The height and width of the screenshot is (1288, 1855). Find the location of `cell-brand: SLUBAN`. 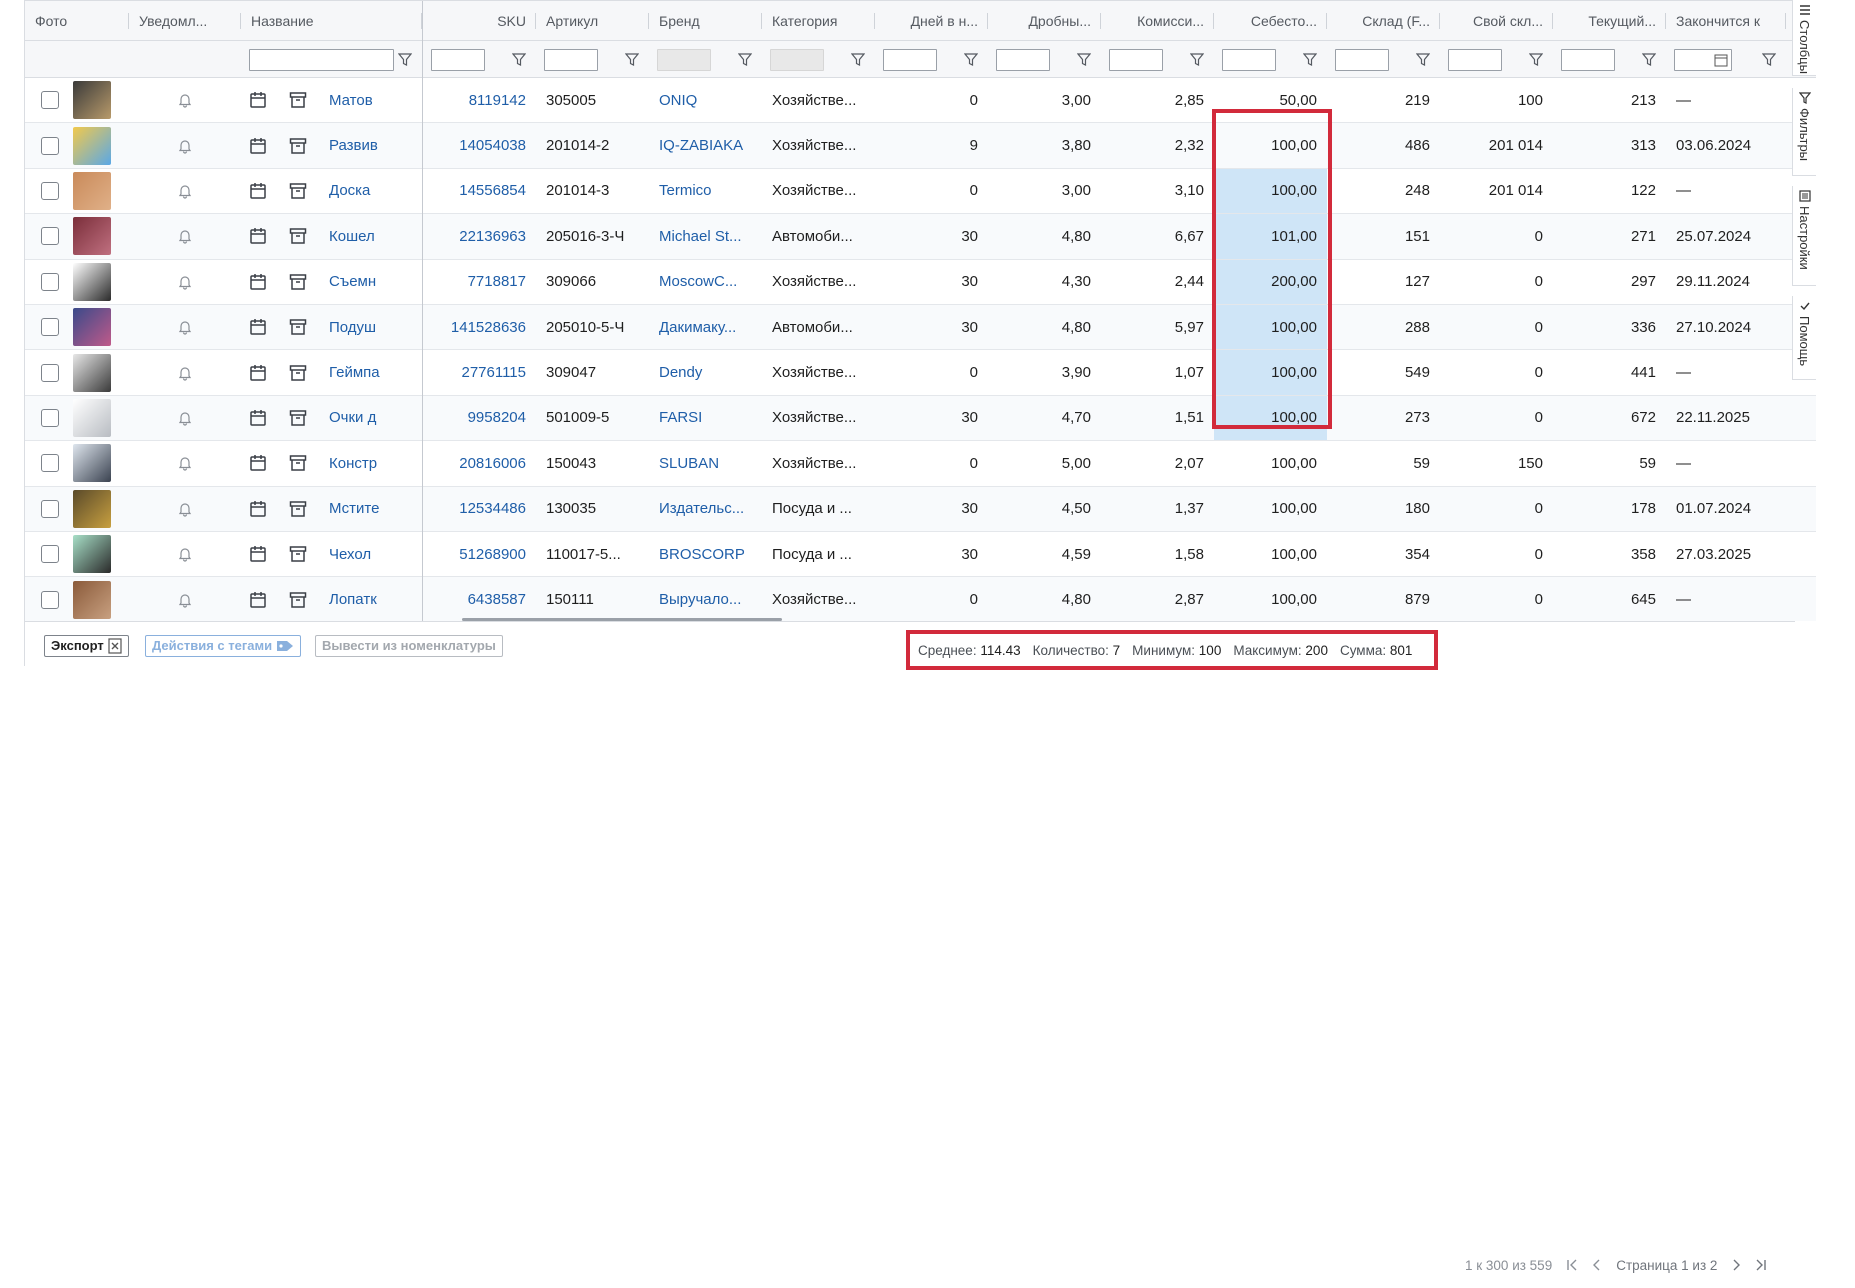

cell-brand: SLUBAN is located at coordinates (705, 463).